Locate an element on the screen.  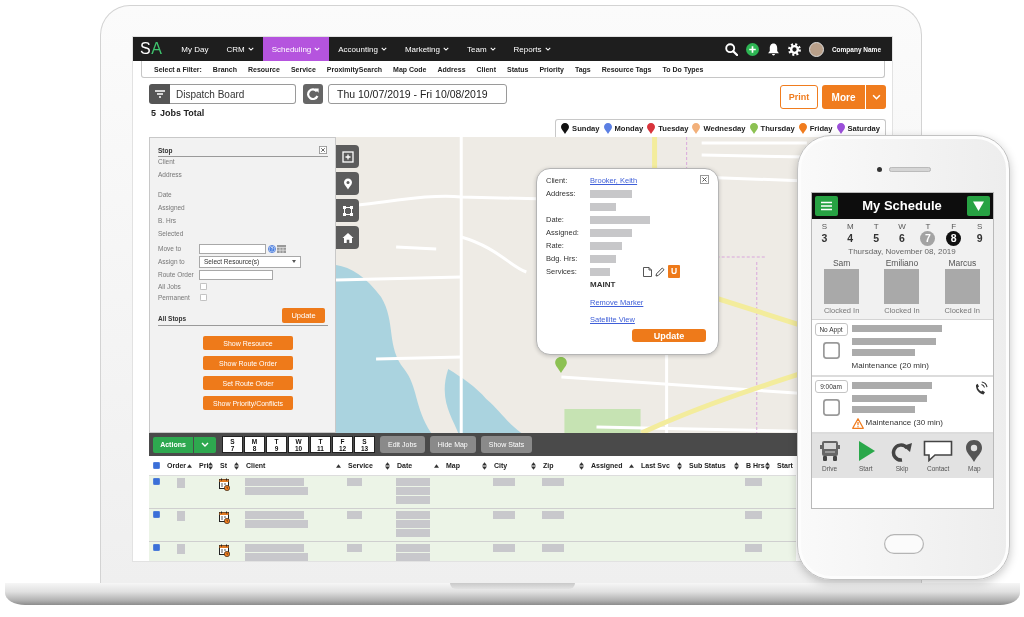
sort-ascending-icon is located at coordinates (436, 465).